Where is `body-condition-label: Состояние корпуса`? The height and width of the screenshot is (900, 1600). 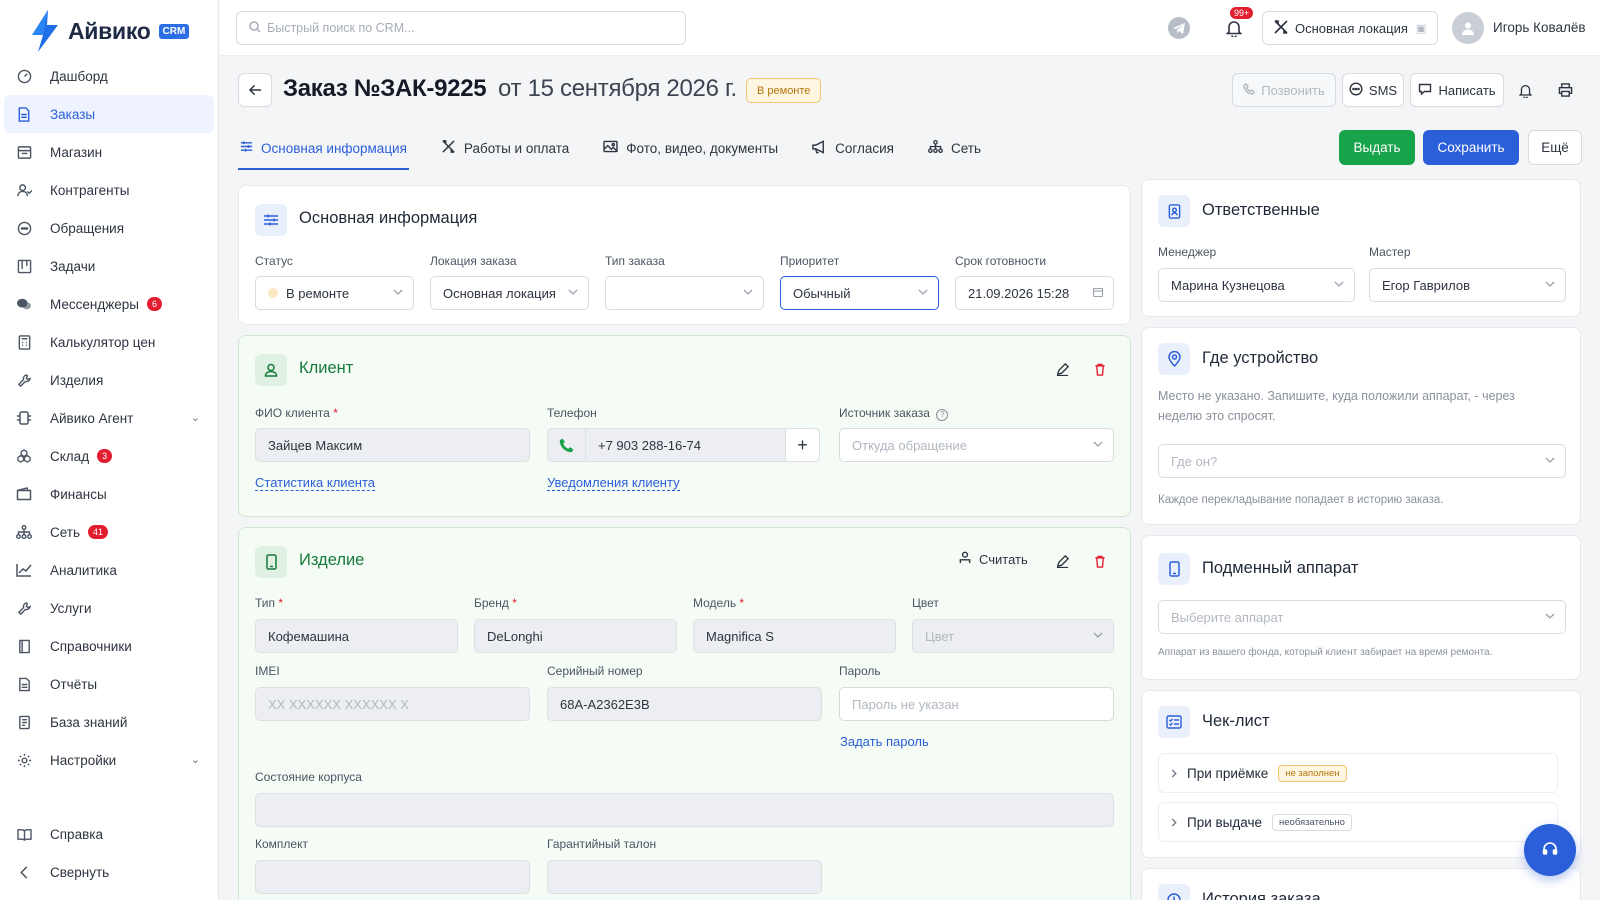
body-condition-label: Состояние корпуса is located at coordinates (308, 777).